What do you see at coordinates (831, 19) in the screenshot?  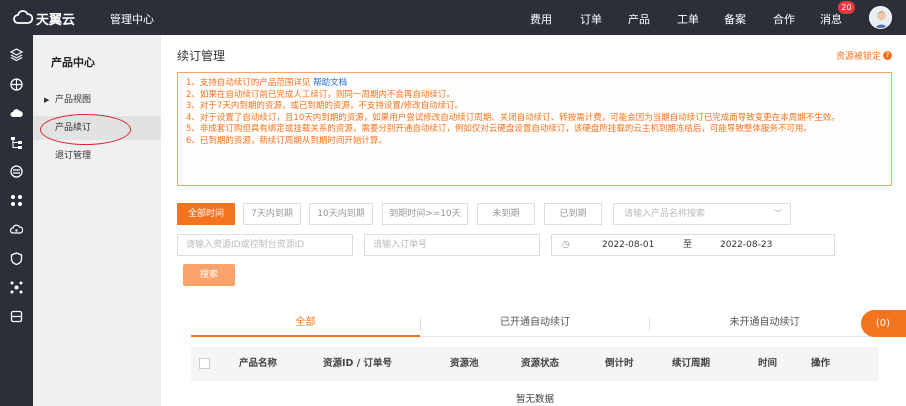 I see `nav-messages: 消息` at bounding box center [831, 19].